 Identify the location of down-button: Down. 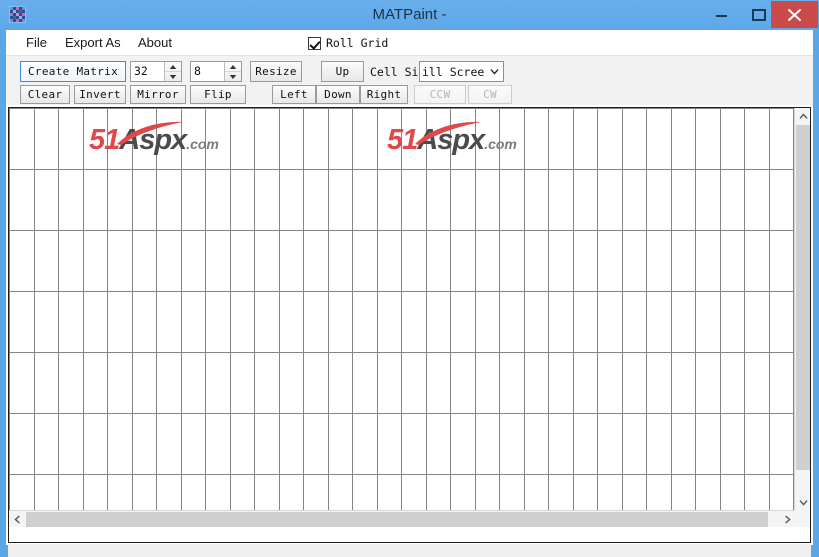
(338, 94).